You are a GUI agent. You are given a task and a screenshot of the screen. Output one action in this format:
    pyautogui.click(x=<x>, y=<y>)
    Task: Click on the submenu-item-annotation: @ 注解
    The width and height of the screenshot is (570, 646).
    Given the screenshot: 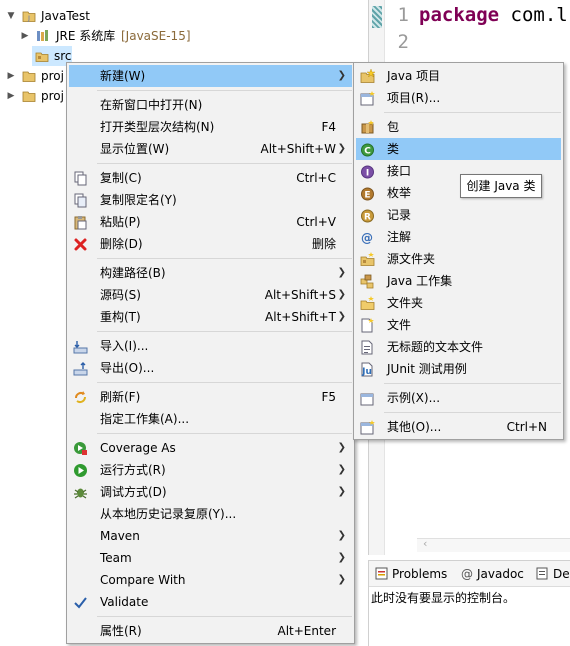 What is the action you would take?
    pyautogui.click(x=458, y=237)
    